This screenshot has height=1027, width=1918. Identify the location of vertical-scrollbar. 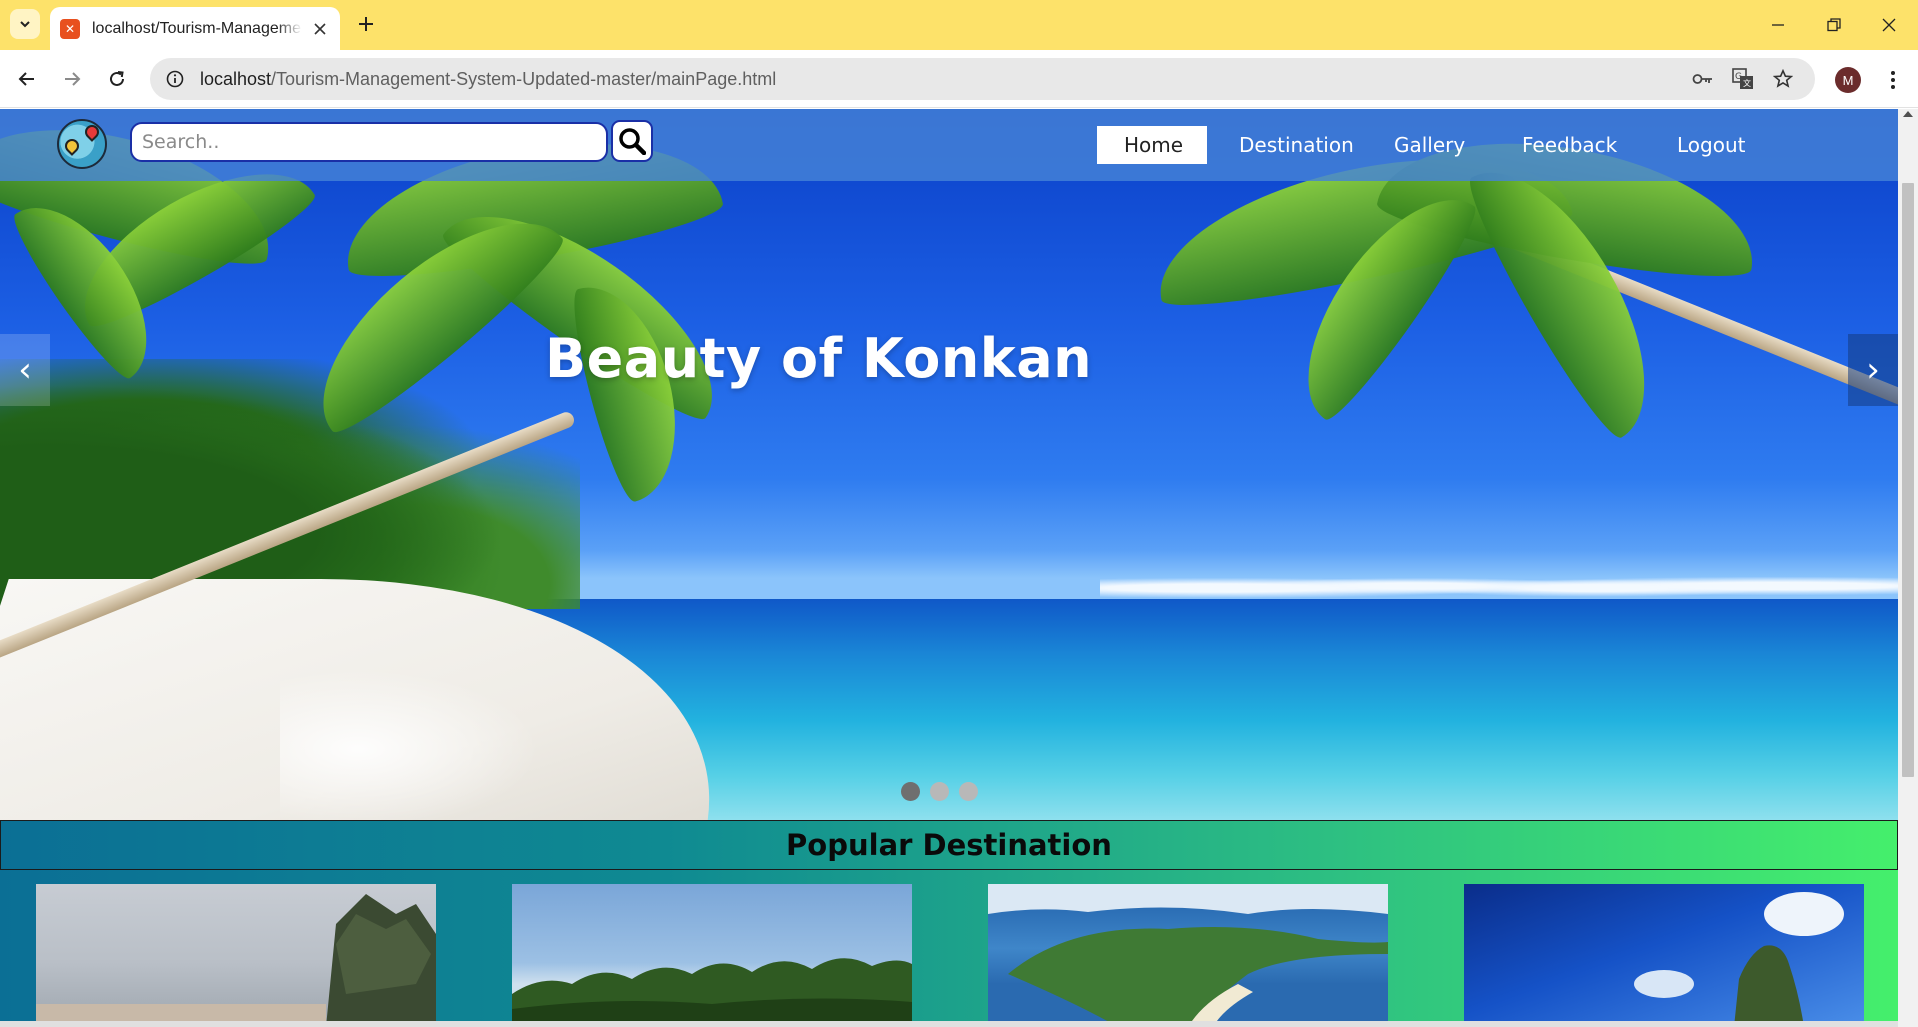
(1908, 568).